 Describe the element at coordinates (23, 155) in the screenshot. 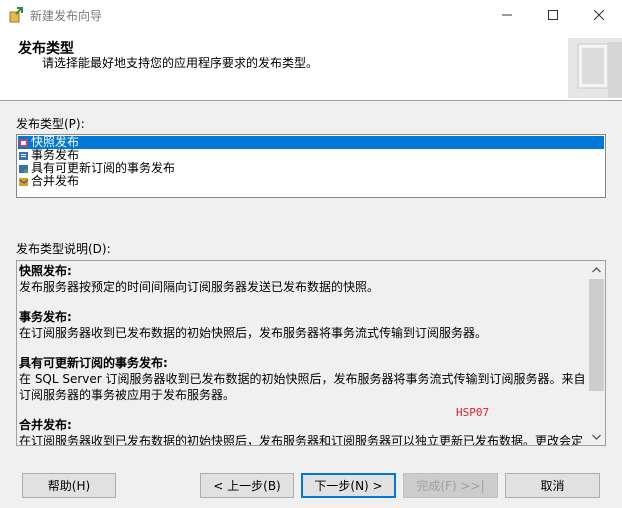

I see `transactional-publication-icon` at that location.